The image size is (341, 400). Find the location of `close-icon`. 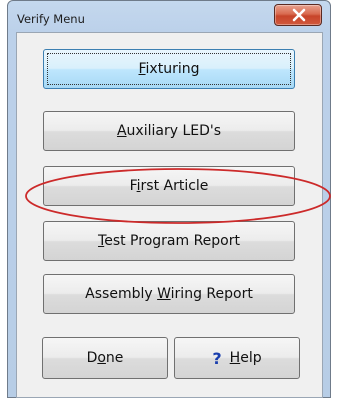

close-icon is located at coordinates (299, 15).